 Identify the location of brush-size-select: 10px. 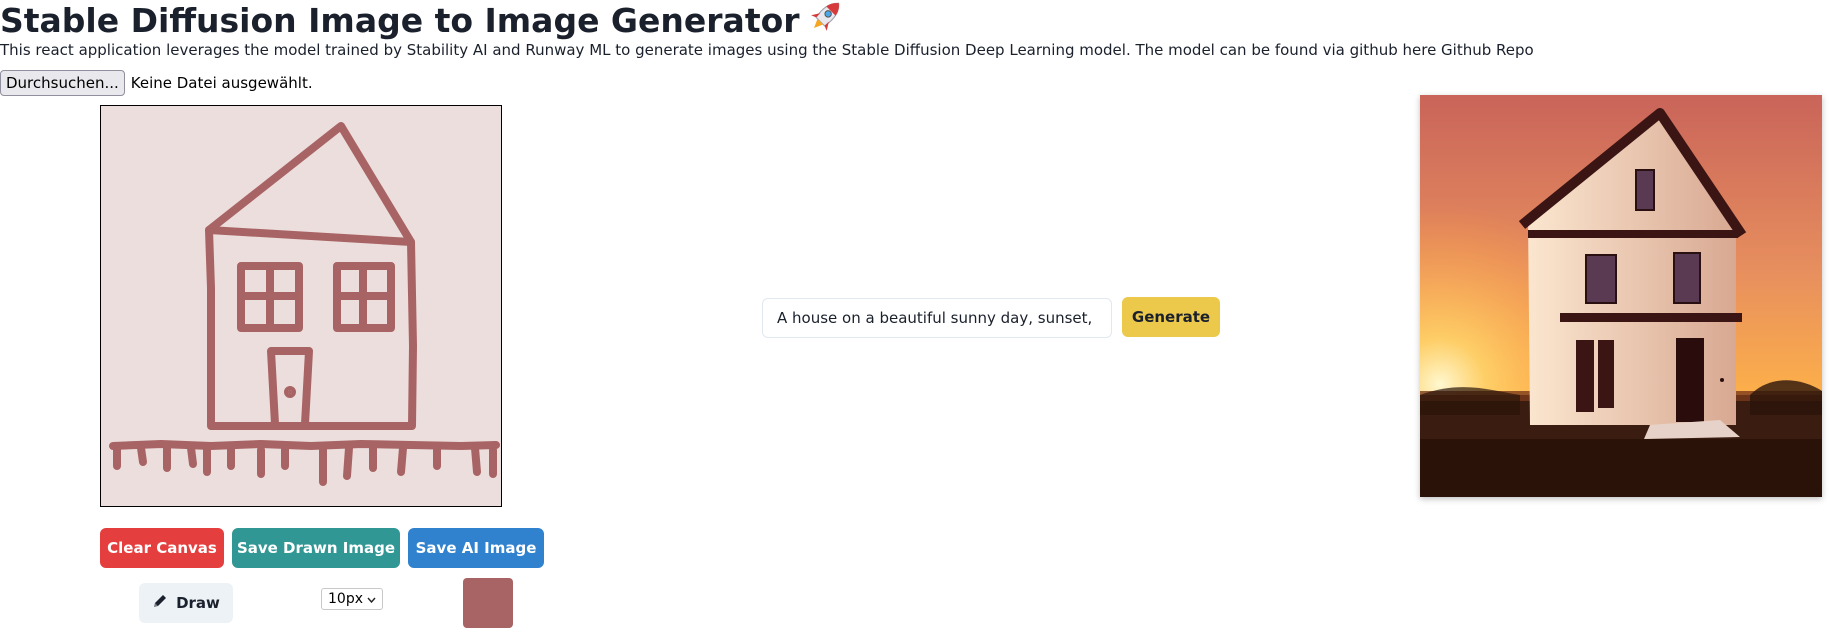
(352, 599).